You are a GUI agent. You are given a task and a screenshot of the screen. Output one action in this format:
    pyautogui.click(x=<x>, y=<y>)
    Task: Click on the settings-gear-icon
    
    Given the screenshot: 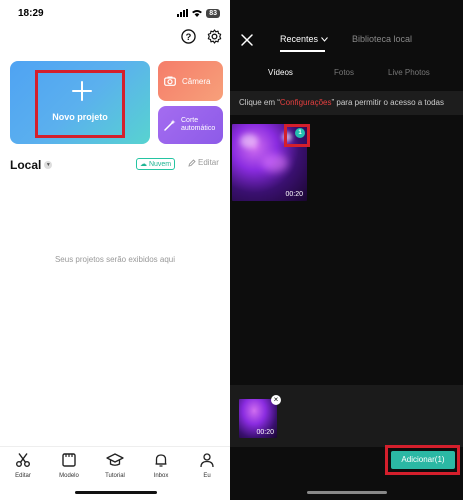 What is the action you would take?
    pyautogui.click(x=214, y=36)
    